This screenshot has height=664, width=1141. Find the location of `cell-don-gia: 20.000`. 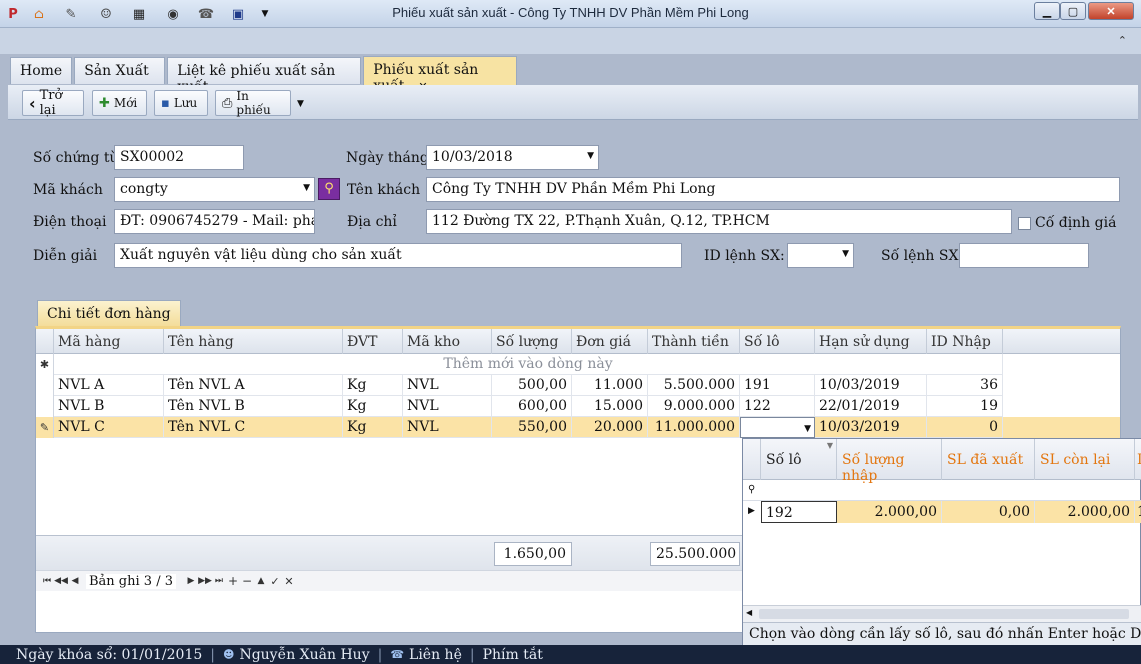

cell-don-gia: 20.000 is located at coordinates (610, 427).